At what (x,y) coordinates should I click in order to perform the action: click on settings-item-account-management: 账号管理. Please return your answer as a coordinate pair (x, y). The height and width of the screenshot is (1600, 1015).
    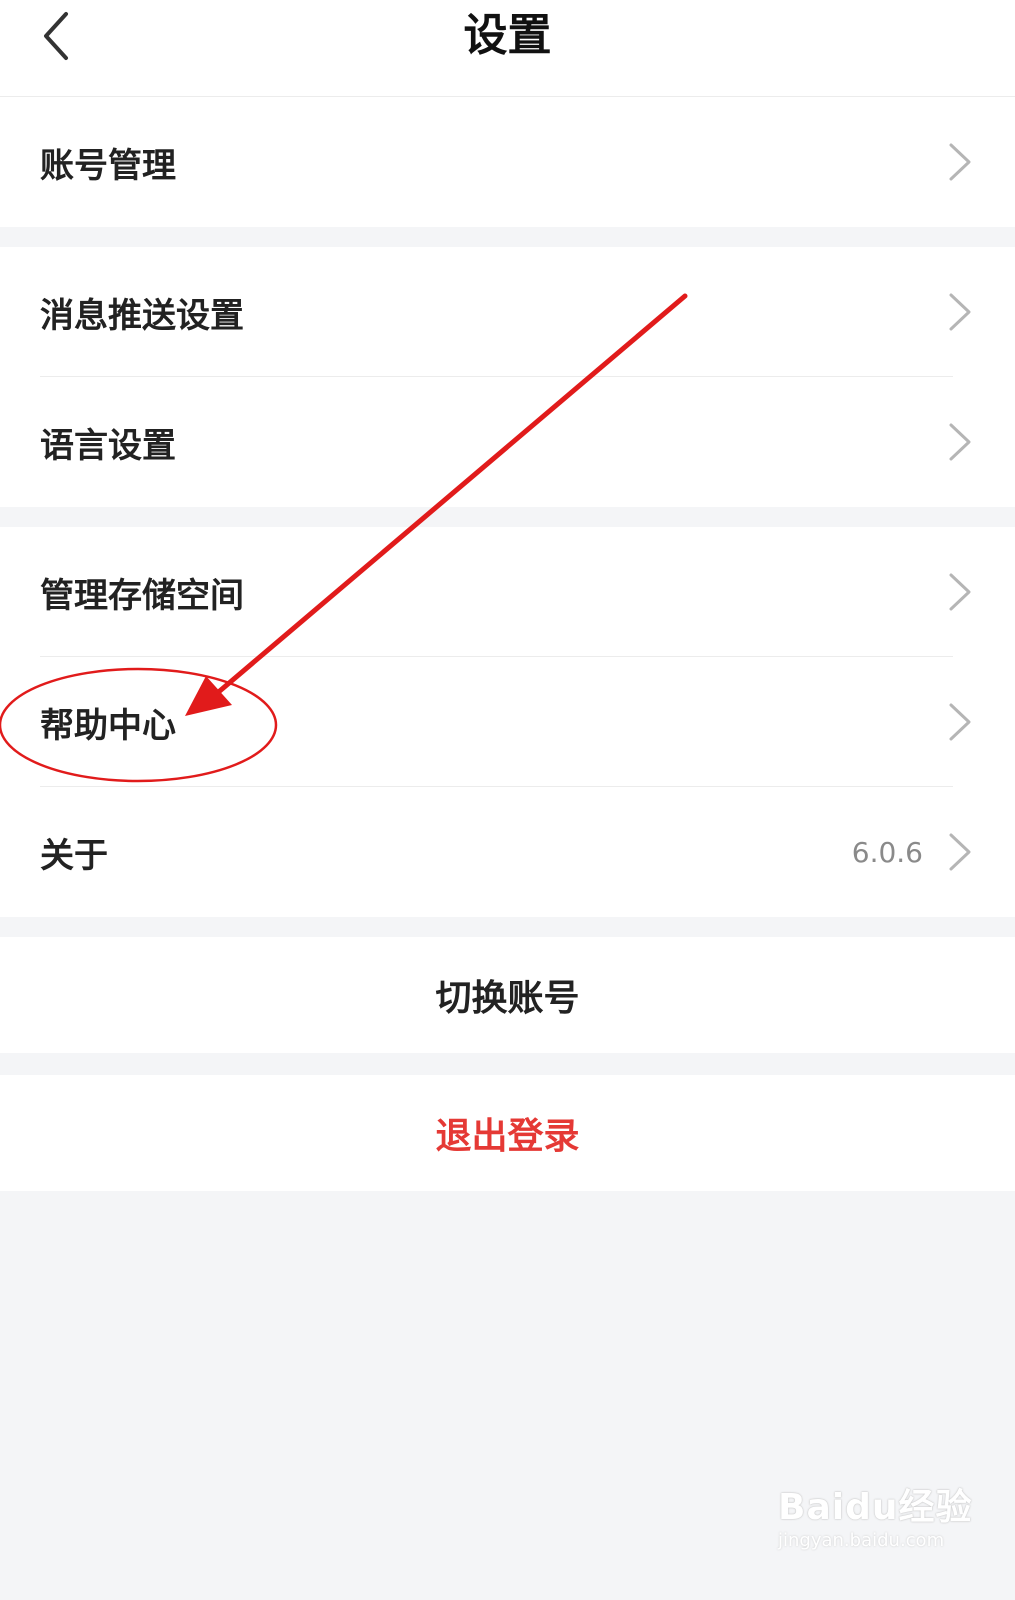
    Looking at the image, I should click on (507, 162).